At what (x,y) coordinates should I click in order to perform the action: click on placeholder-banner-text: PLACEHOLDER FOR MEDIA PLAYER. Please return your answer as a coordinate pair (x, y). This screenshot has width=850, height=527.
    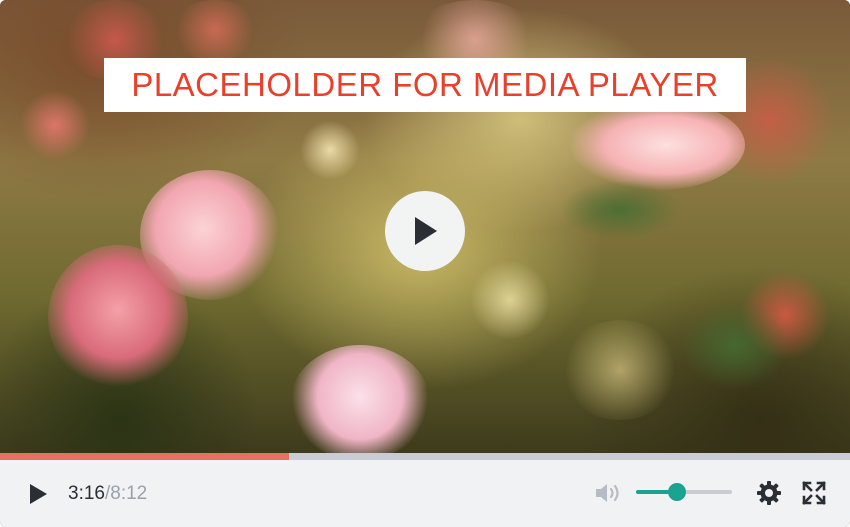
    Looking at the image, I should click on (425, 84).